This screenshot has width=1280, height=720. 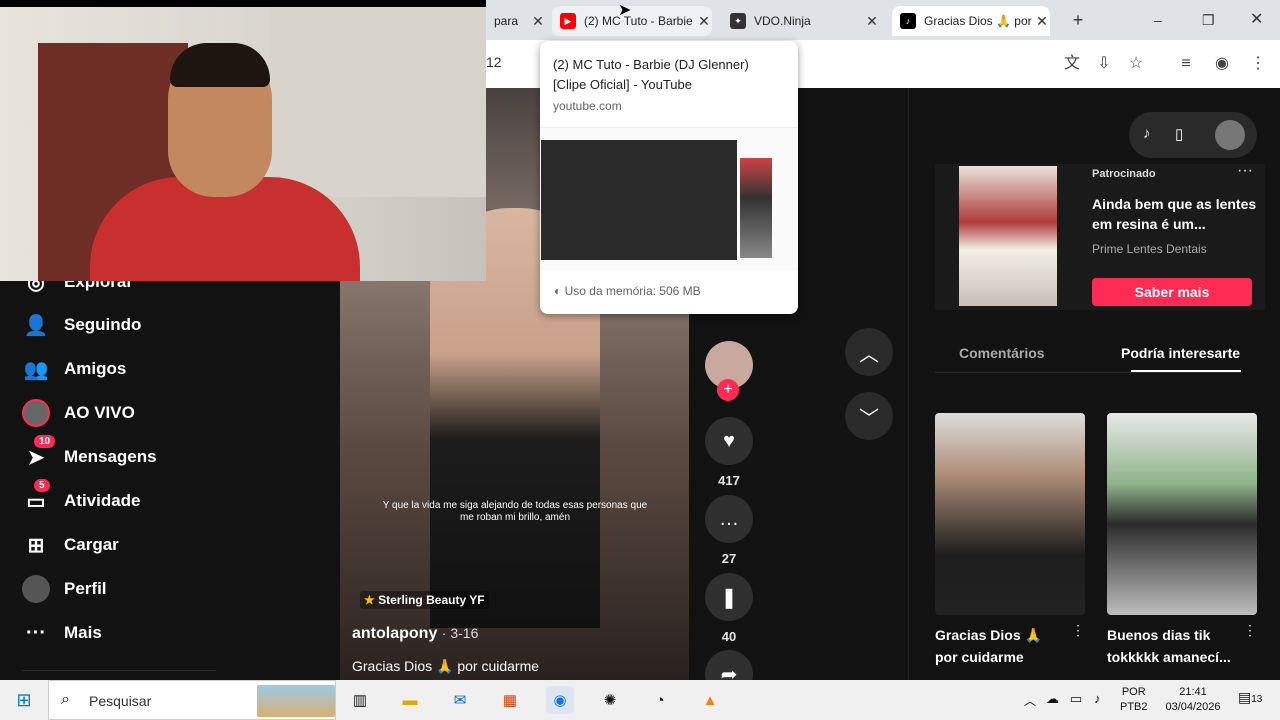 What do you see at coordinates (460, 700) in the screenshot?
I see `outlook-icon: ✉` at bounding box center [460, 700].